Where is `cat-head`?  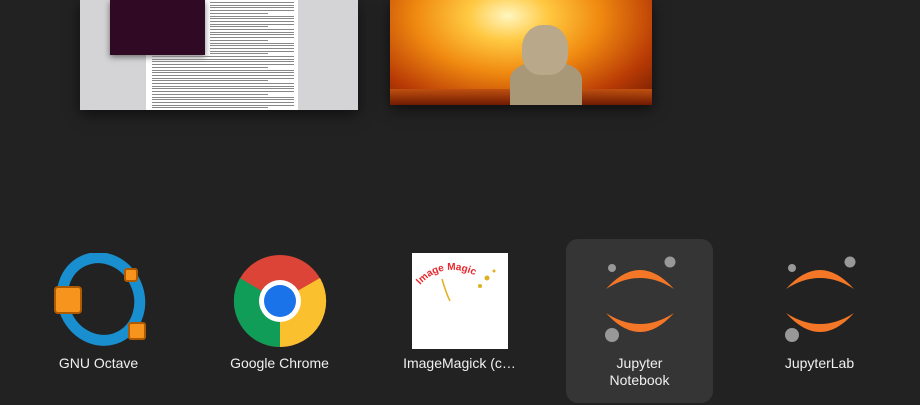 cat-head is located at coordinates (545, 50).